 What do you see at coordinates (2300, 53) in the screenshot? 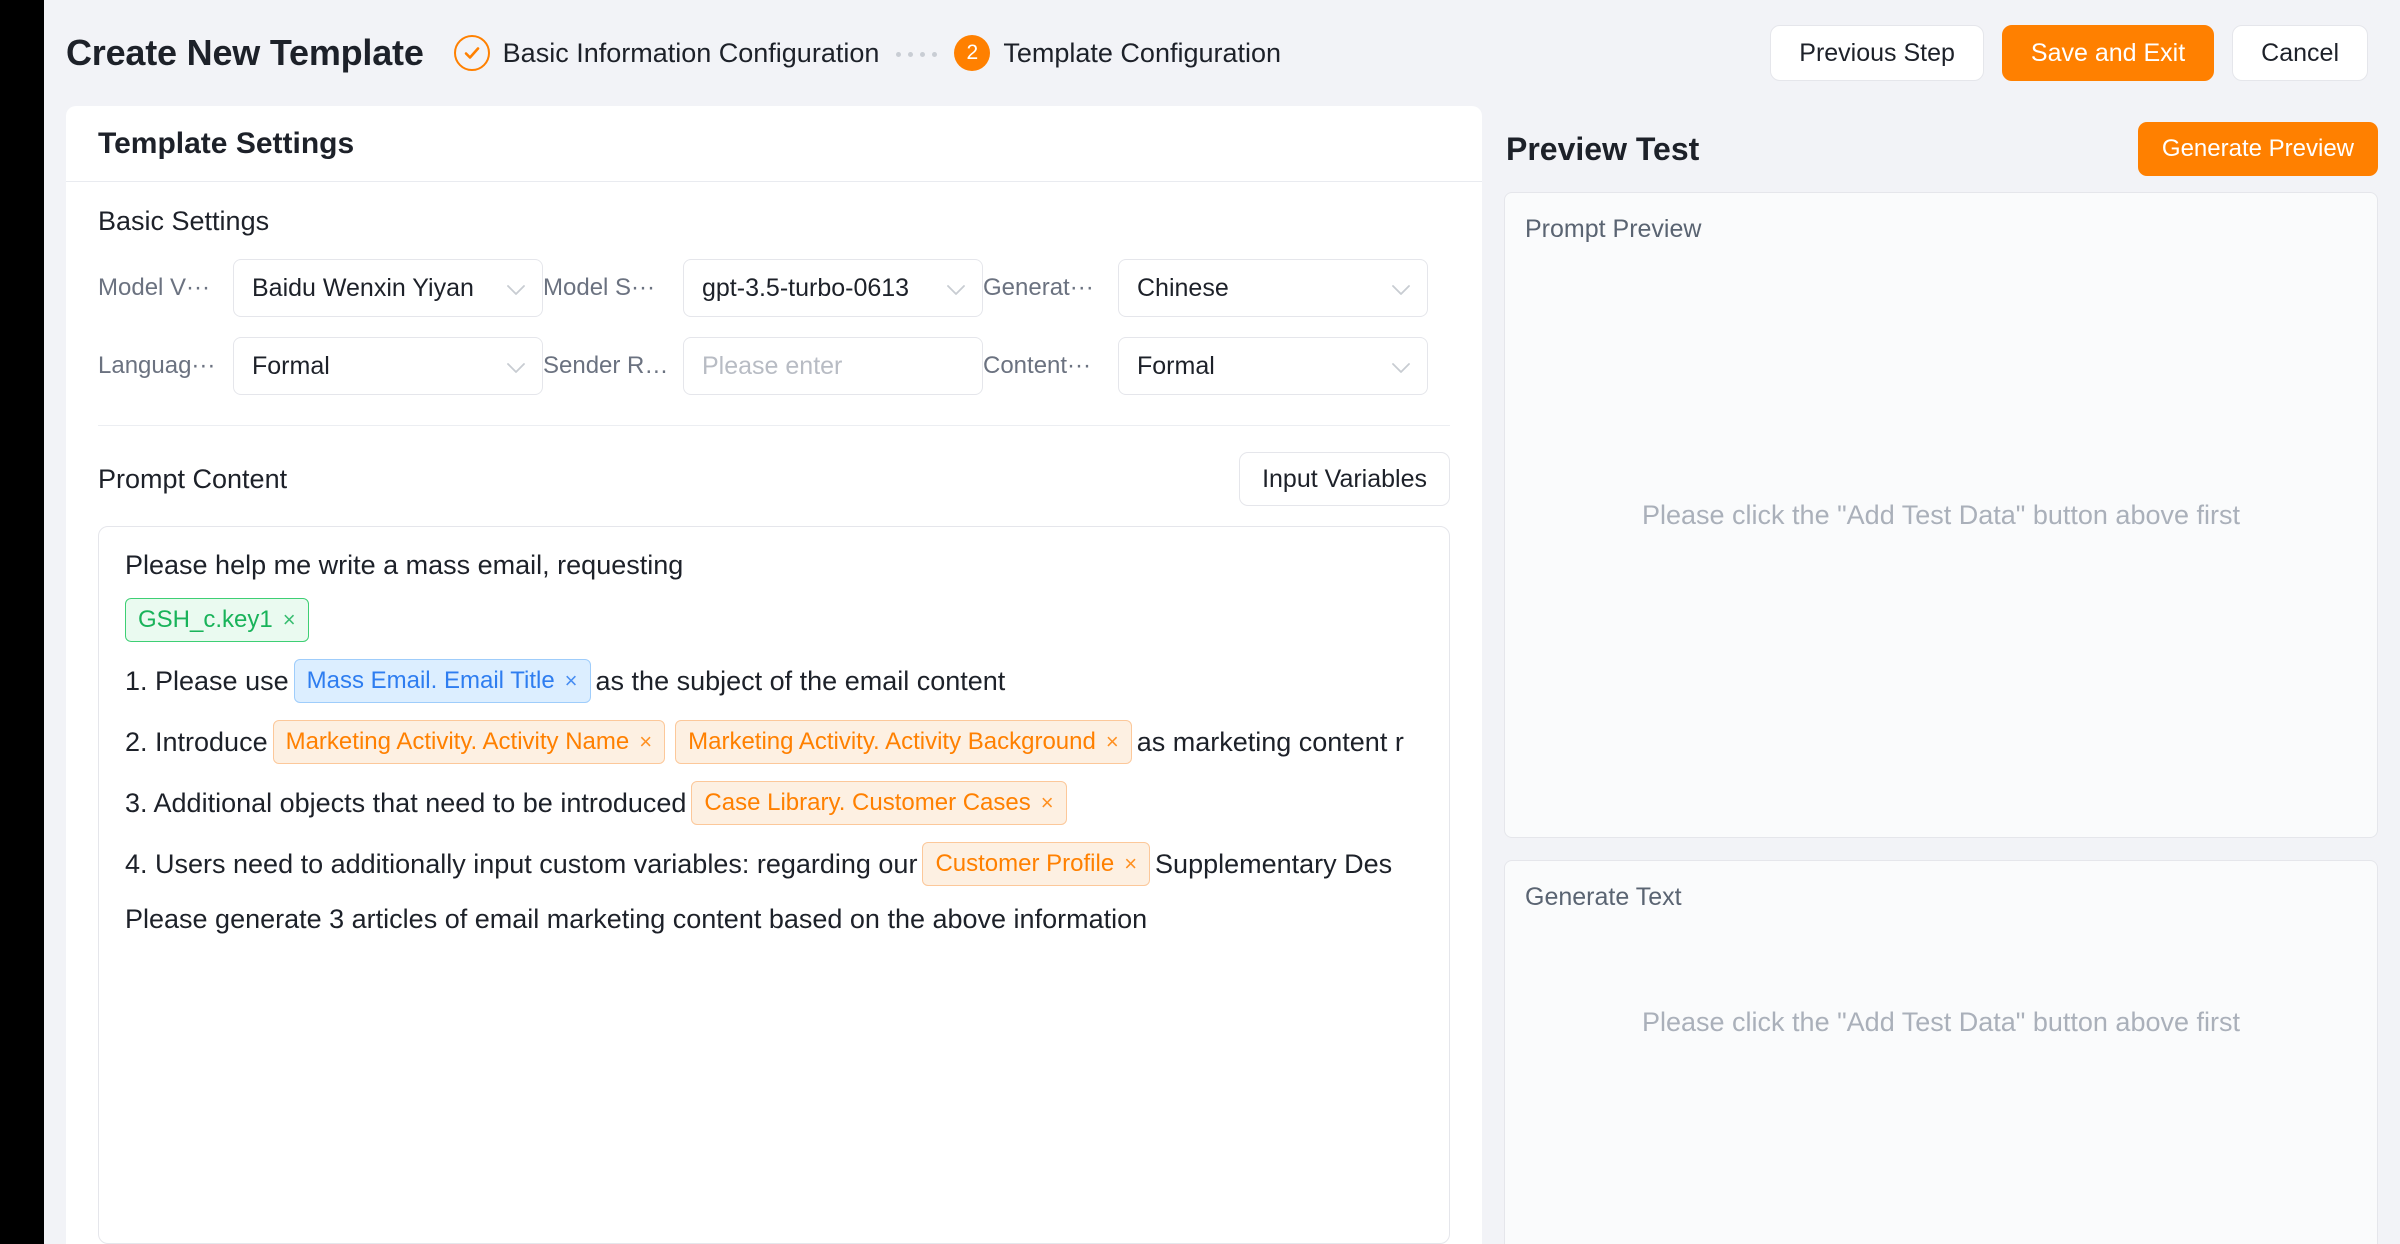
I see `cancel-button: Cancel` at bounding box center [2300, 53].